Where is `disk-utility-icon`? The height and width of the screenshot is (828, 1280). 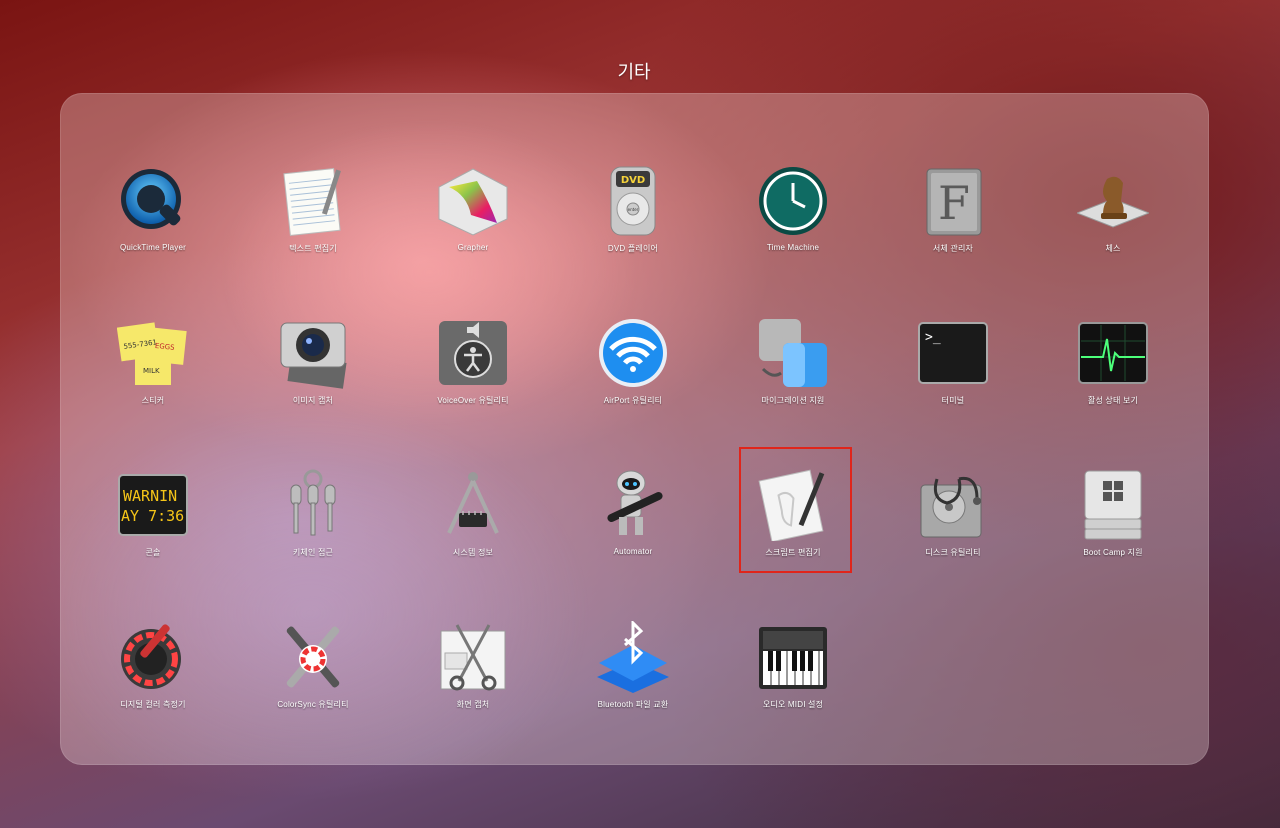
disk-utility-icon is located at coordinates (953, 505).